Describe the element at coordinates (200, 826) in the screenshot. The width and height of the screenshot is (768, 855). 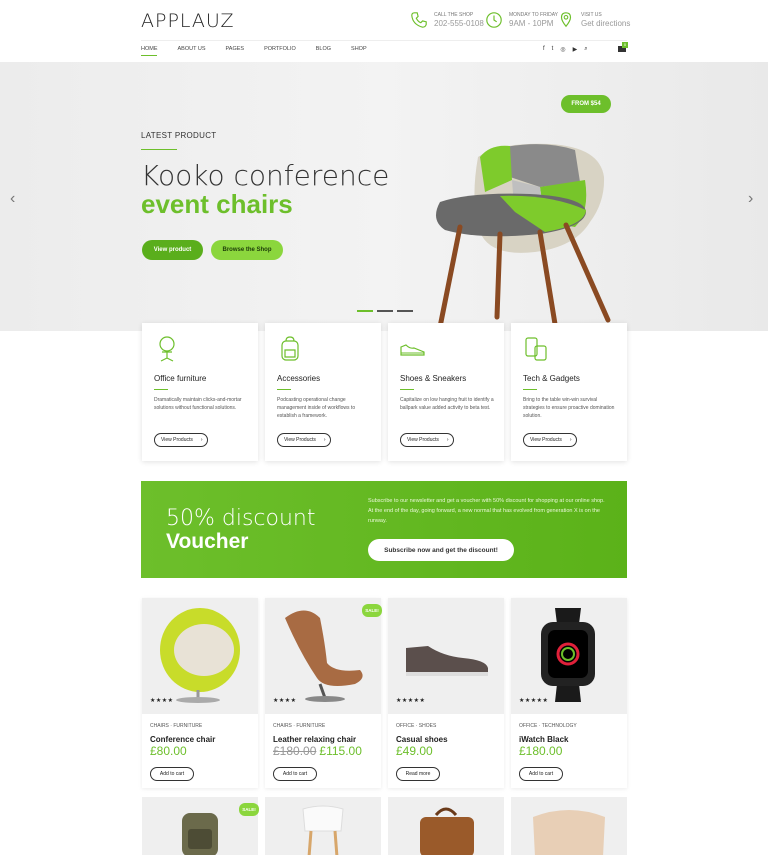
I see `product-card: SALE!` at that location.